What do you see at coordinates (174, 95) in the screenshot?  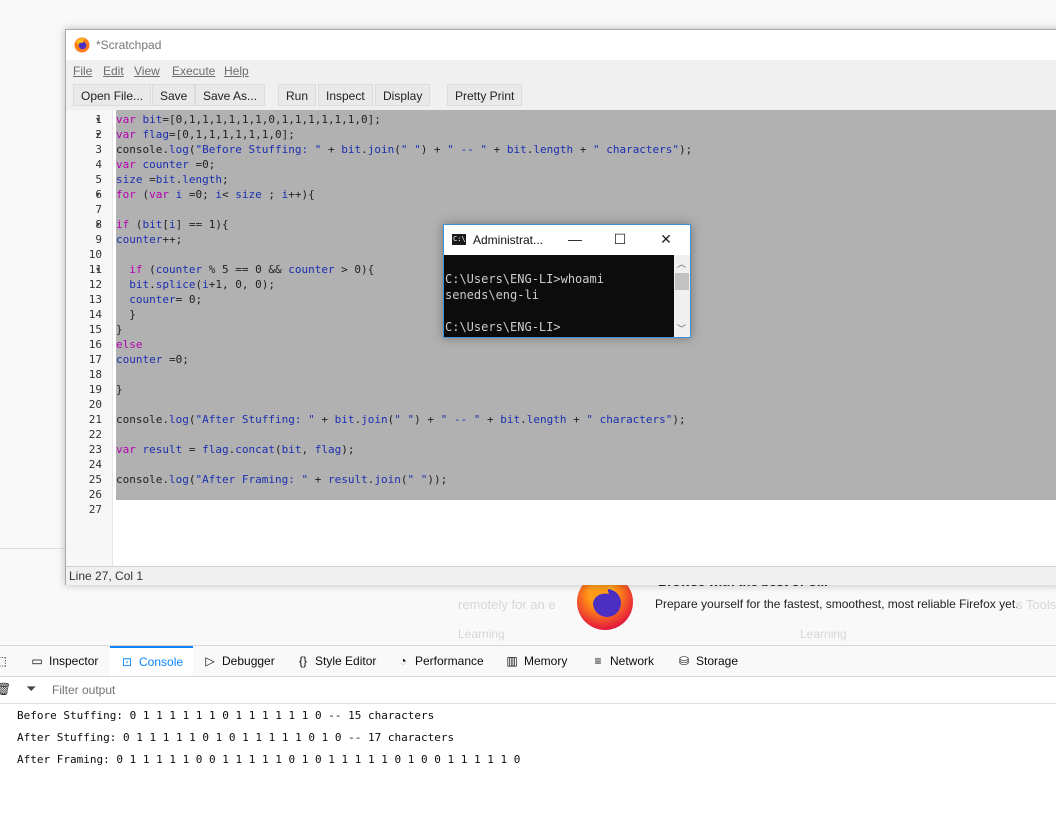 I see `save-button: Save` at bounding box center [174, 95].